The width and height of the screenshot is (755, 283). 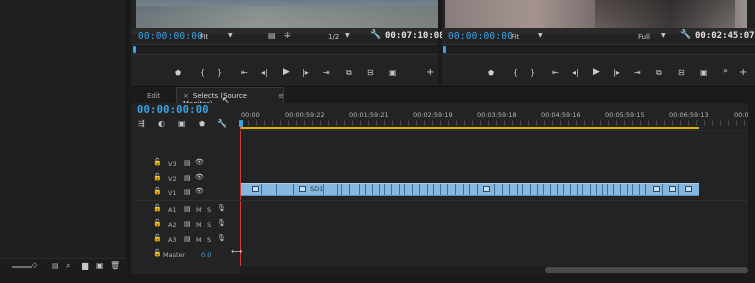 I want to click on program-add-button-icon: +, so click(x=743, y=72).